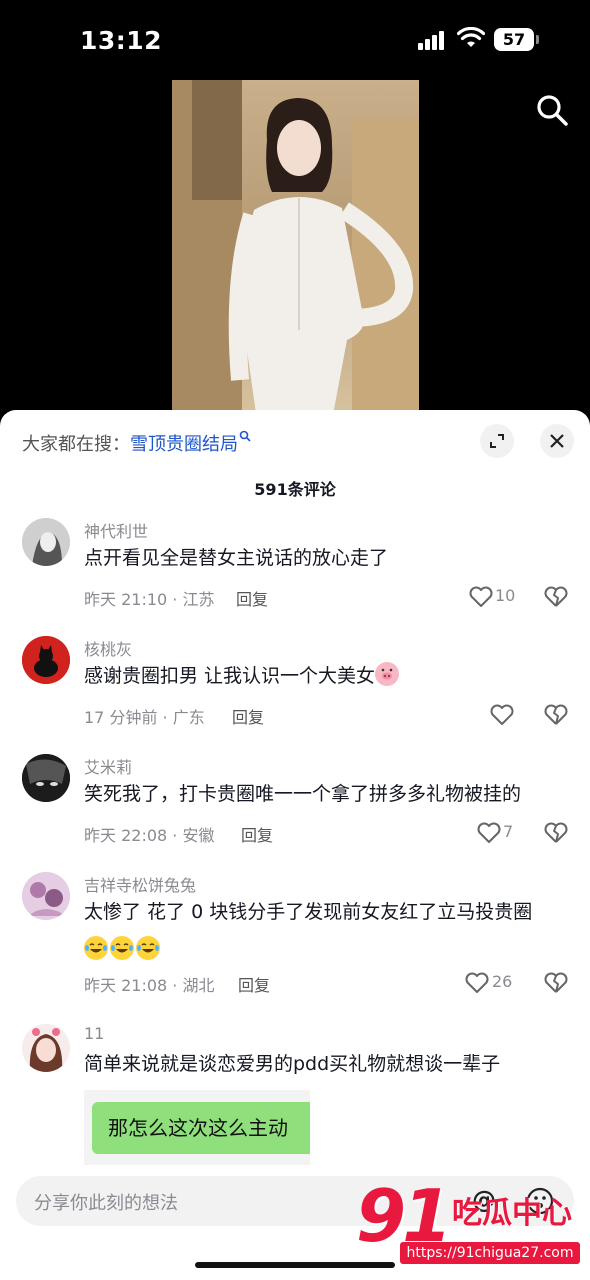  What do you see at coordinates (552, 110) in the screenshot?
I see `search-icon` at bounding box center [552, 110].